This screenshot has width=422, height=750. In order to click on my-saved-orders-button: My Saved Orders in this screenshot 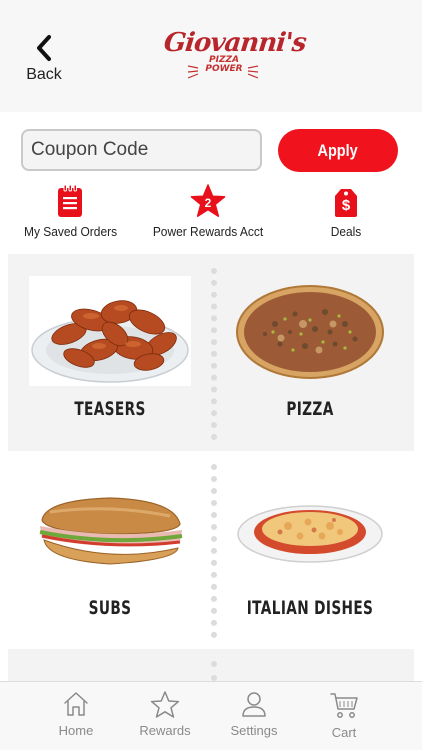, I will do `click(70, 211)`.